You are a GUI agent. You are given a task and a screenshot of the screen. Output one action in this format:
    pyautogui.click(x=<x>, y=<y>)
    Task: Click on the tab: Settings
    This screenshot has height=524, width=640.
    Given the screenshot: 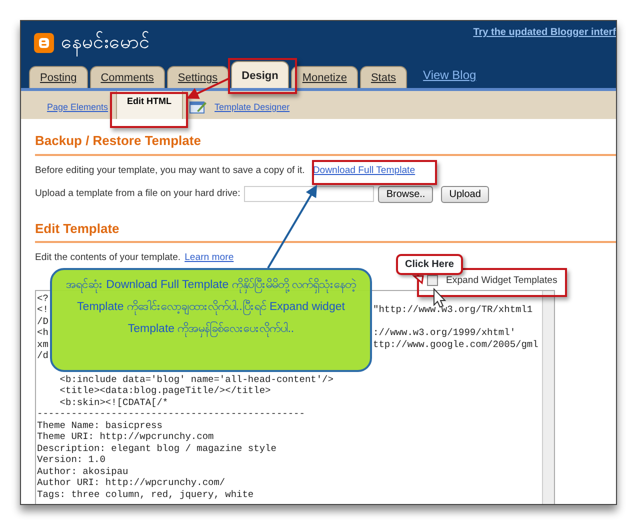 What is the action you would take?
    pyautogui.click(x=197, y=77)
    